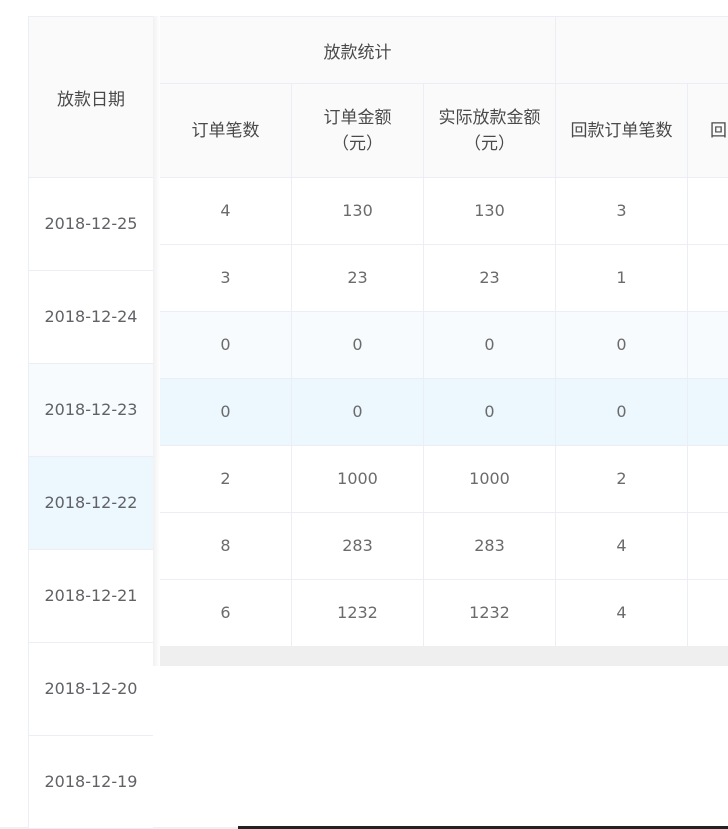 The width and height of the screenshot is (728, 829). Describe the element at coordinates (358, 50) in the screenshot. I see `group-header-loan-stats: 放款统计` at that location.